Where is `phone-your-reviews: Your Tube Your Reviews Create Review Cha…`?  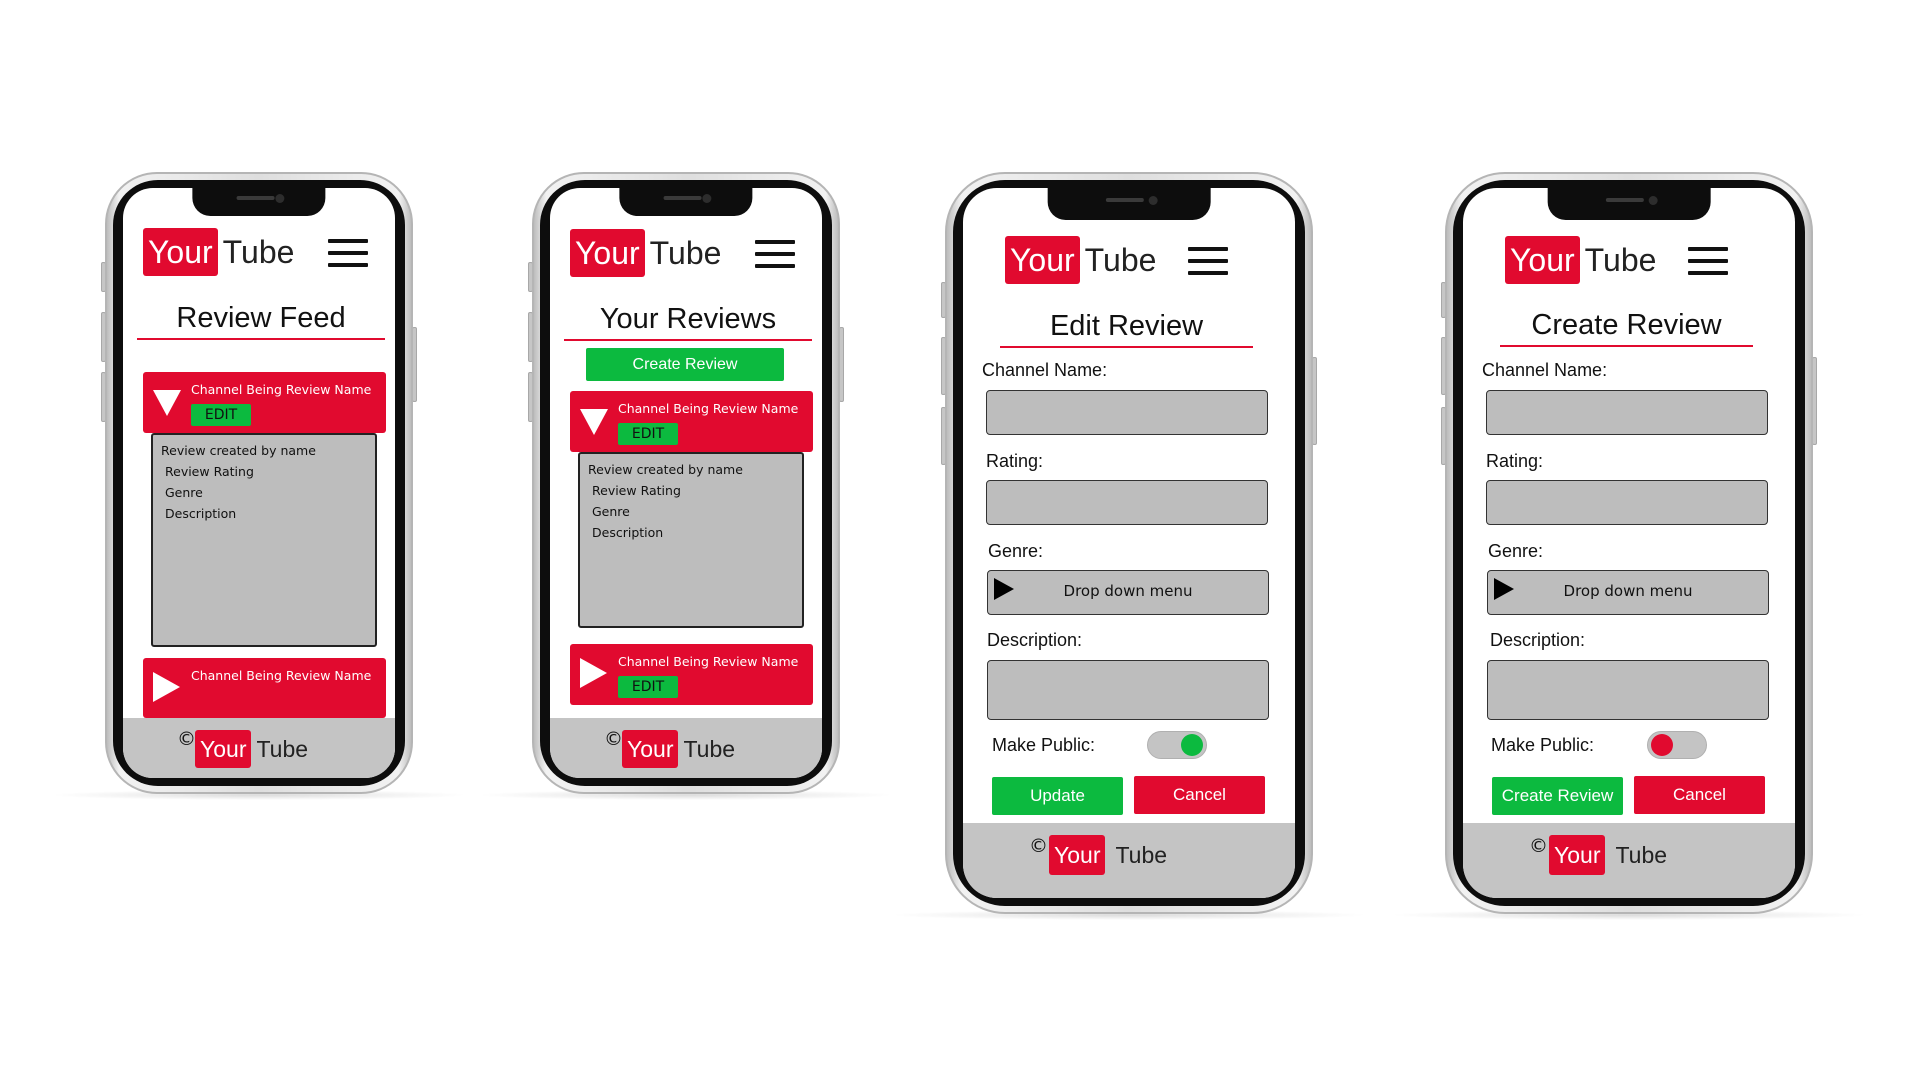
phone-your-reviews: Your Tube Your Reviews Create Review Cha… is located at coordinates (686, 486).